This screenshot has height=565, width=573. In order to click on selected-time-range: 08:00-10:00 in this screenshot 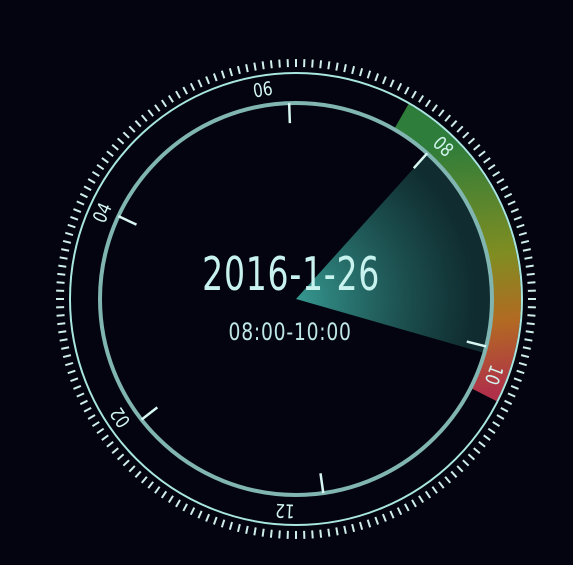, I will do `click(290, 332)`.